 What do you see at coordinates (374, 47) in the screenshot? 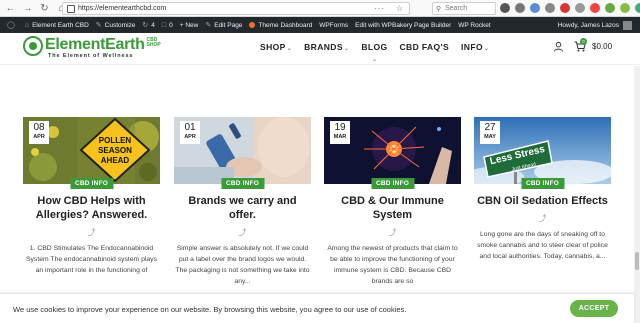
I see `nav-item-blog: BLOG` at bounding box center [374, 47].